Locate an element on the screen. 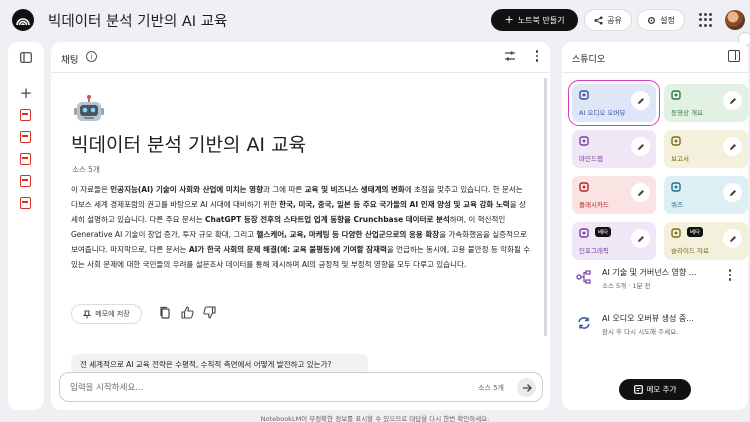  save-to-memo-button: 메모에 저장 is located at coordinates (106, 314).